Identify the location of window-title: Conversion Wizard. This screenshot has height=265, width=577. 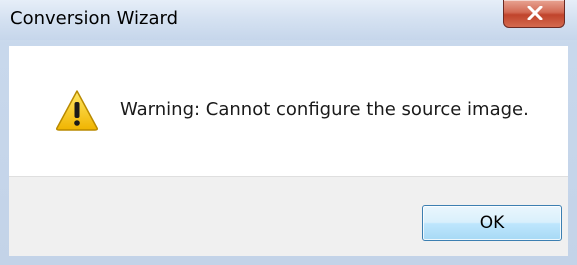
(94, 18).